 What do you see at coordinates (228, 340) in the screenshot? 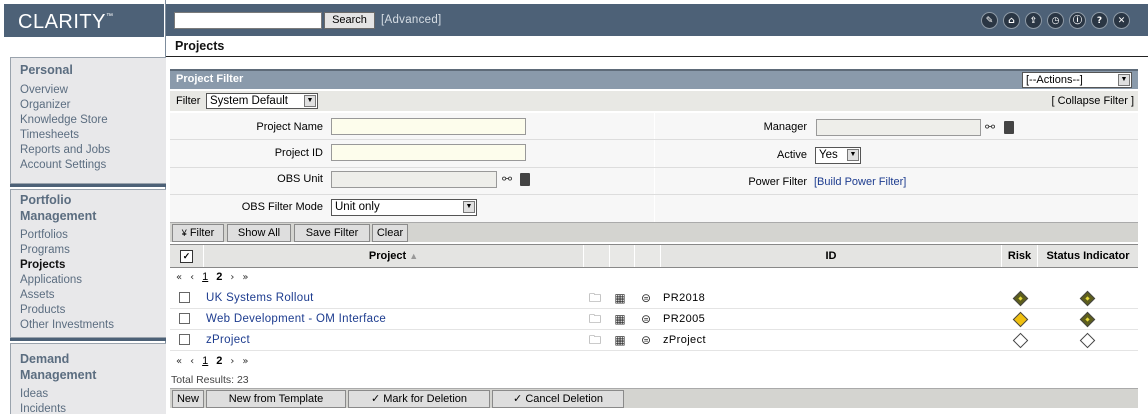
I see `project-name-link: zProject` at bounding box center [228, 340].